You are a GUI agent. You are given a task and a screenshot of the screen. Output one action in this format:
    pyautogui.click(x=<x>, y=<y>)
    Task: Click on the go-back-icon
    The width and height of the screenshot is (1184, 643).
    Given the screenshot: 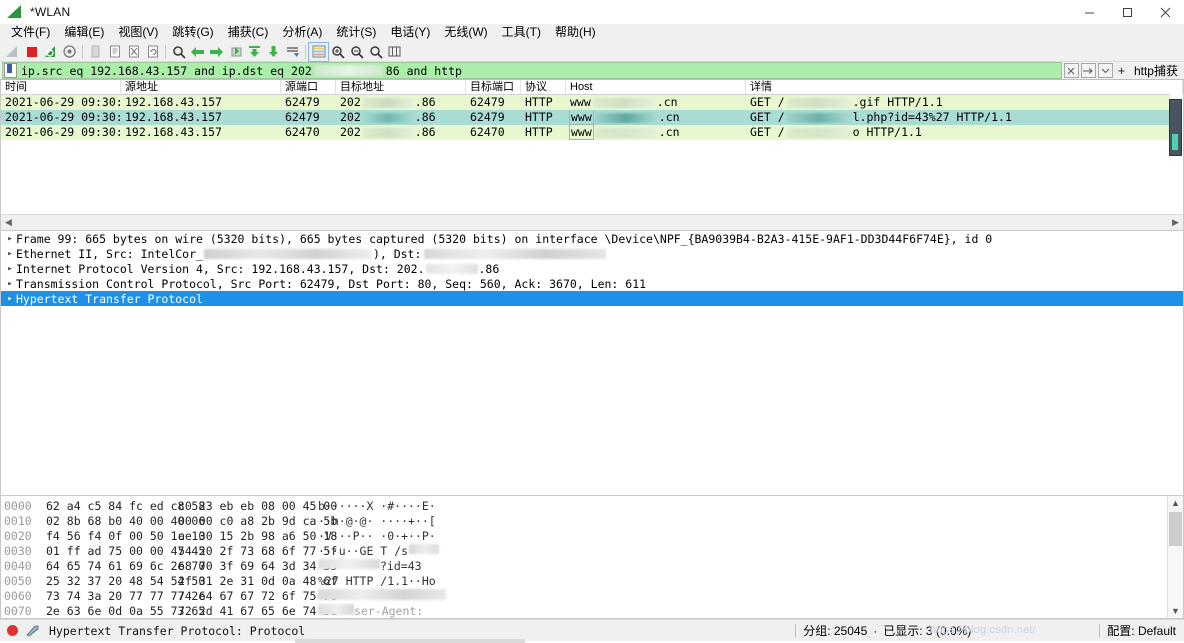 What is the action you would take?
    pyautogui.click(x=197, y=52)
    